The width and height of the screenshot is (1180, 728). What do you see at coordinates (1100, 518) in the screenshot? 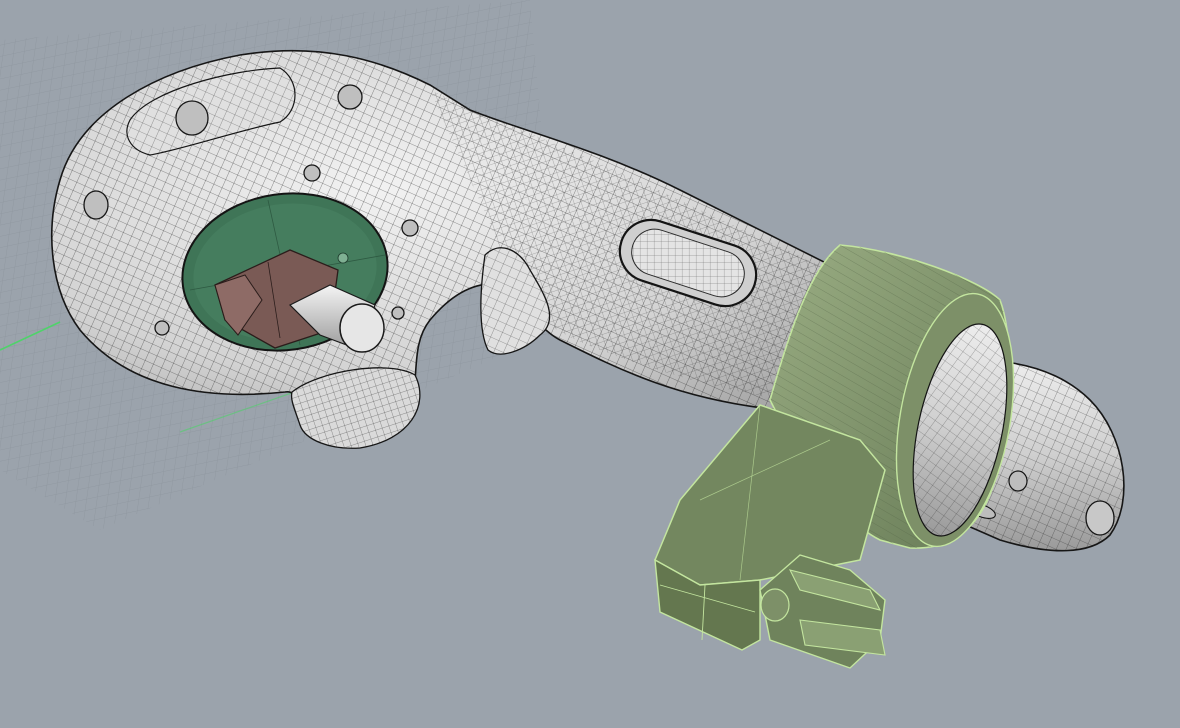
I see `nozzle-opening` at bounding box center [1100, 518].